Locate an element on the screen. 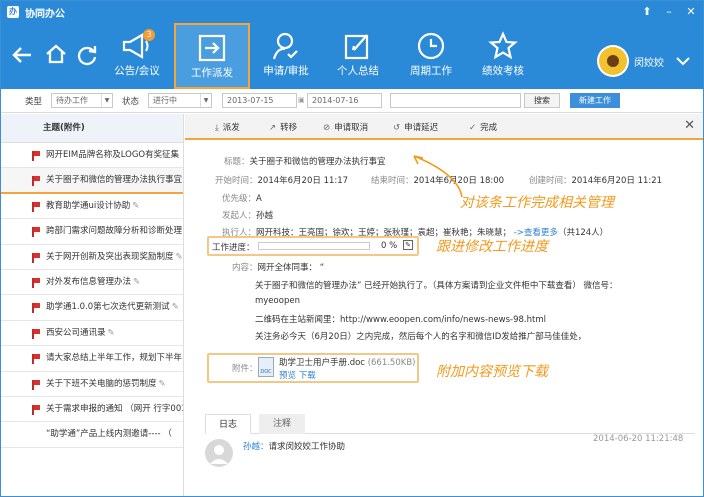 The image size is (704, 497). app-icon: 办 is located at coordinates (13, 12).